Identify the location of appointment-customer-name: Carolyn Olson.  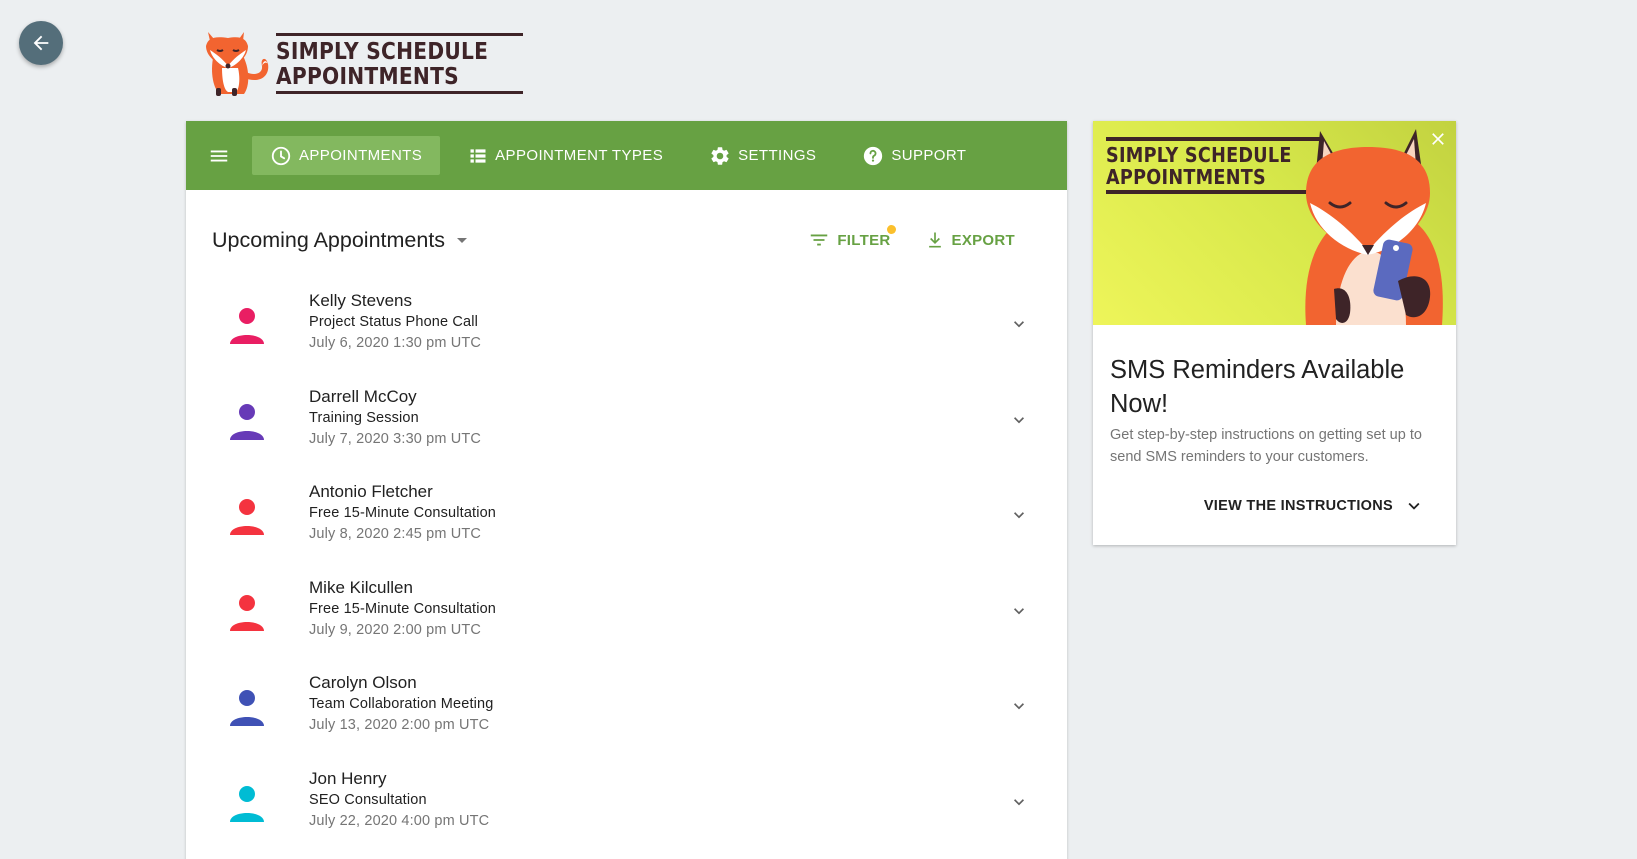
(363, 683).